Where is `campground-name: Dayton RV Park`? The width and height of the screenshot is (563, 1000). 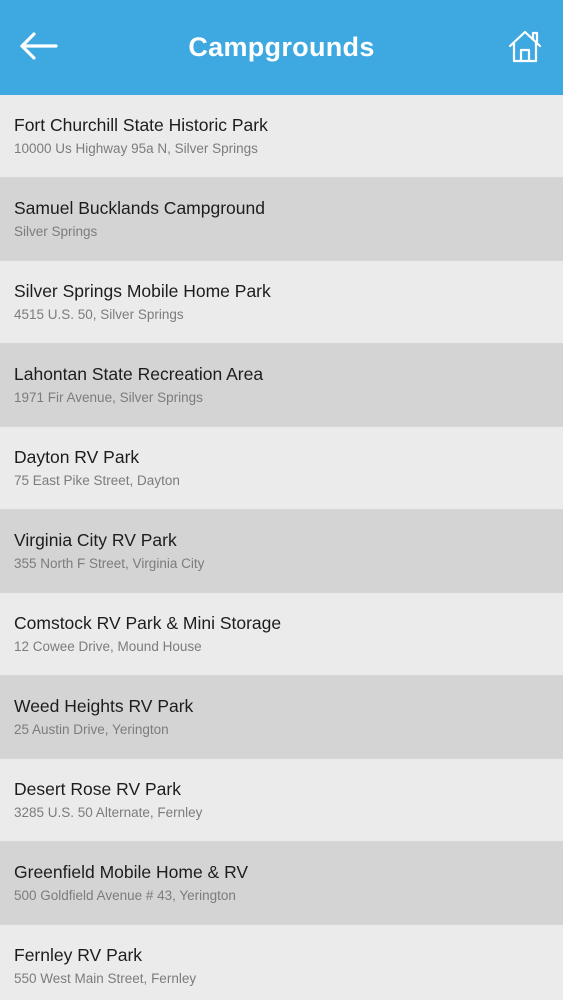 campground-name: Dayton RV Park is located at coordinates (77, 457).